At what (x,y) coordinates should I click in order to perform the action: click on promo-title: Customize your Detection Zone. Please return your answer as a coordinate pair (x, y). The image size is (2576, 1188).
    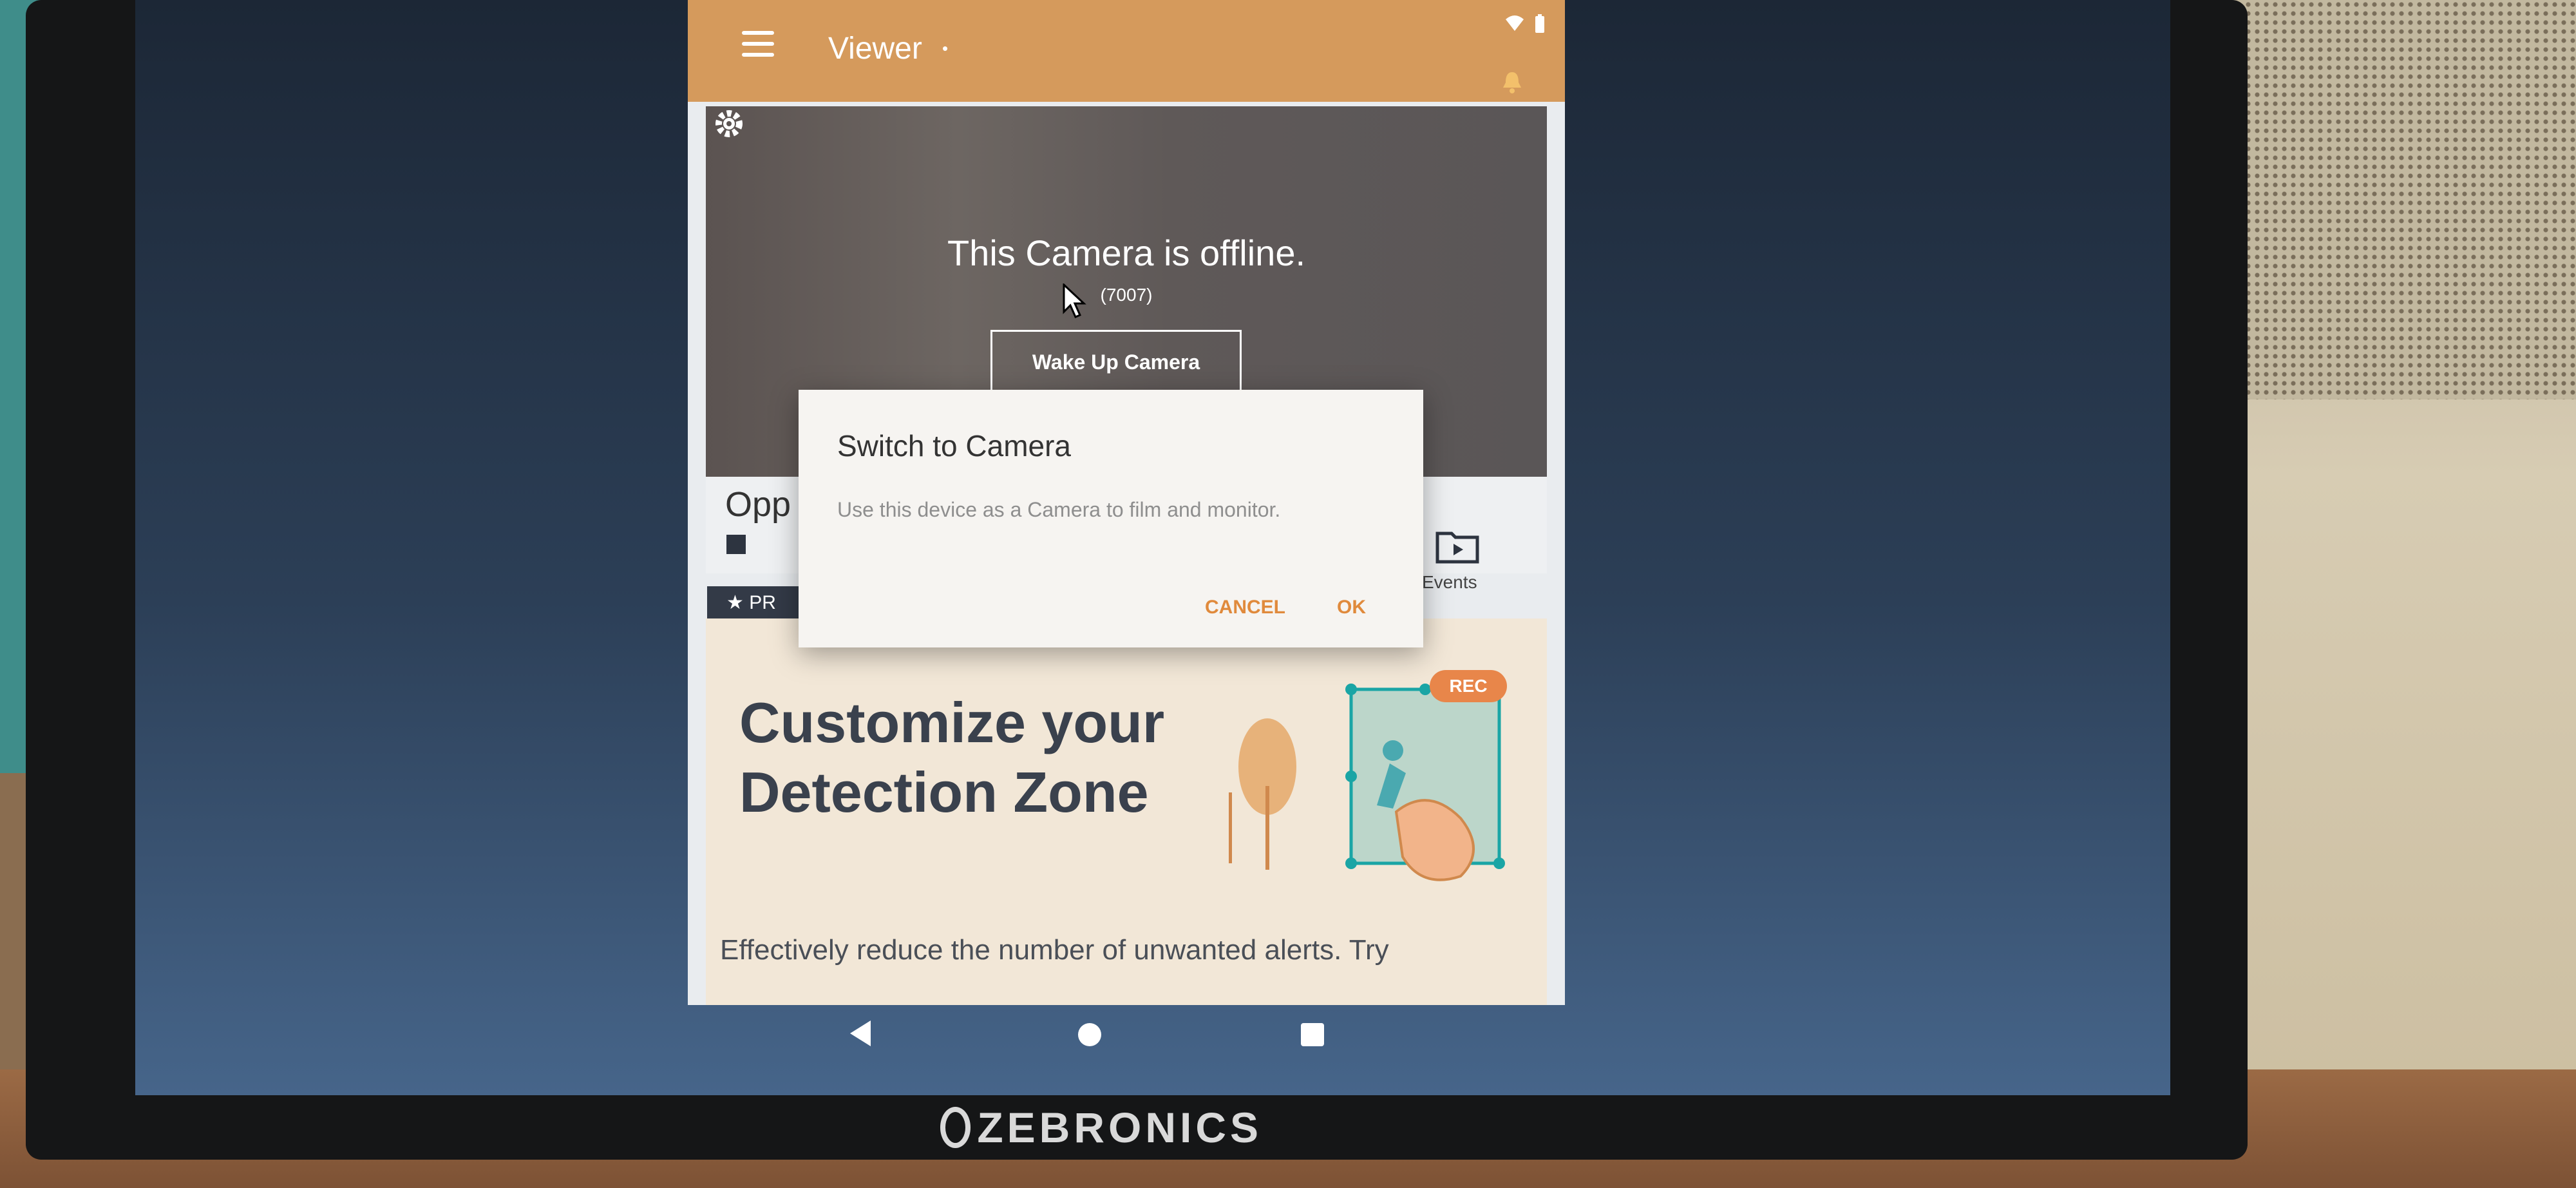
    Looking at the image, I should click on (951, 757).